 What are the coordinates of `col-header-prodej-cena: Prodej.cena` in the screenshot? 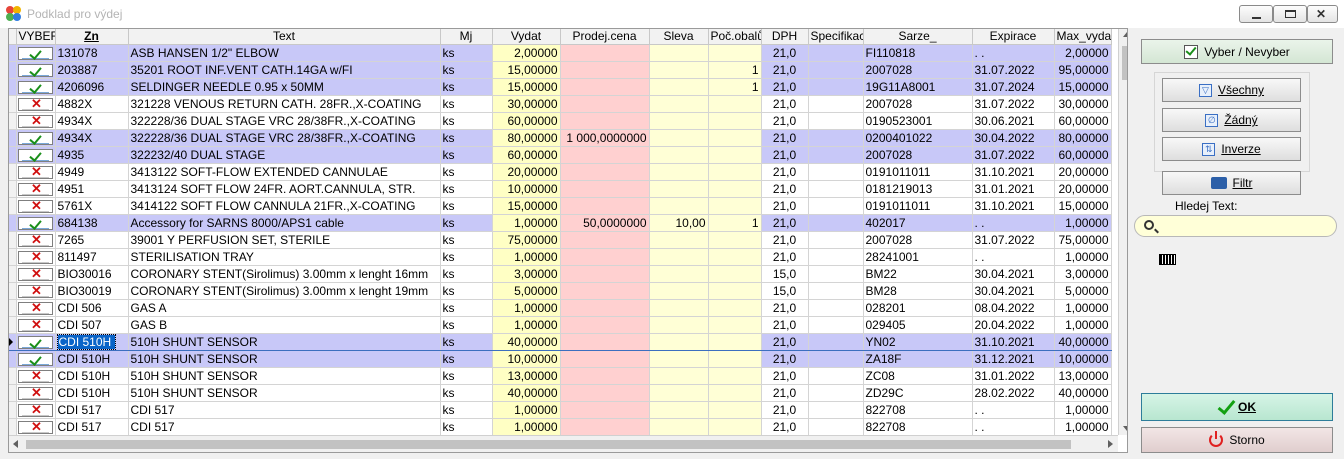 It's located at (605, 37).